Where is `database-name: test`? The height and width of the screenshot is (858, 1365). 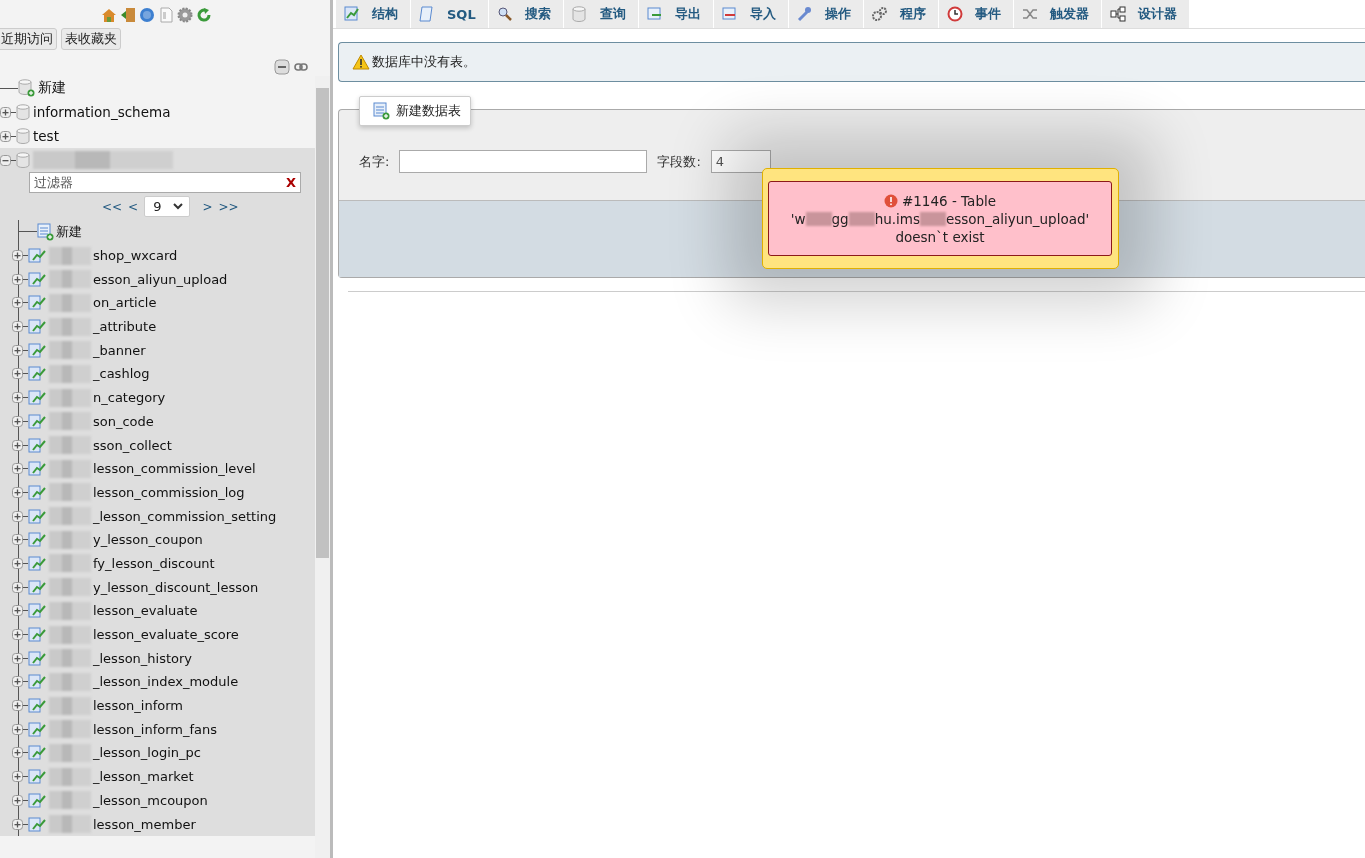
database-name: test is located at coordinates (46, 136).